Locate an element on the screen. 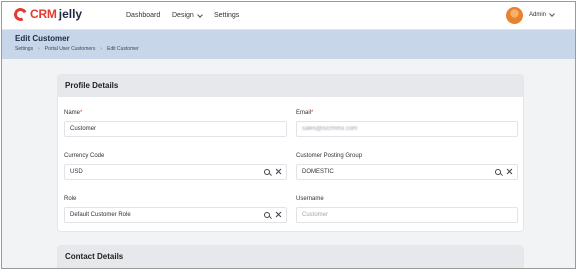 This screenshot has width=577, height=270. role-value: Default Customer Role is located at coordinates (100, 215).